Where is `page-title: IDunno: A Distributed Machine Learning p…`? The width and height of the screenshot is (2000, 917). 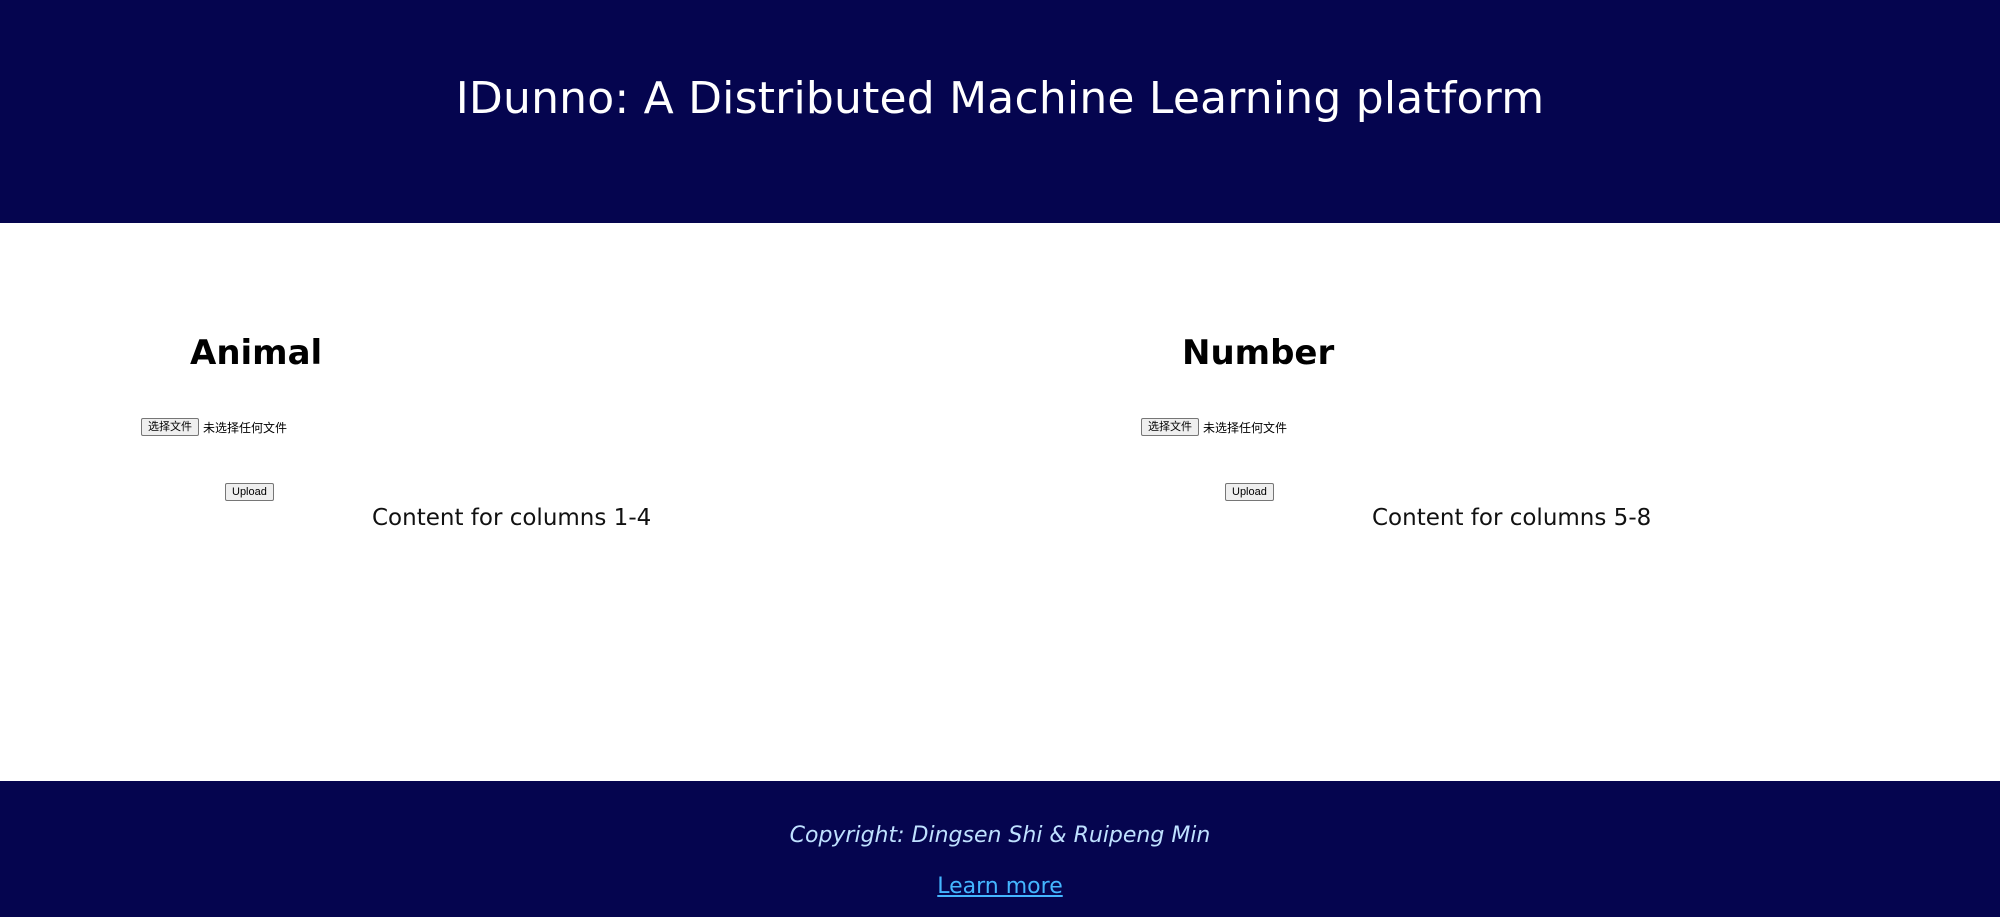
page-title: IDunno: A Distributed Machine Learning p… is located at coordinates (1000, 98).